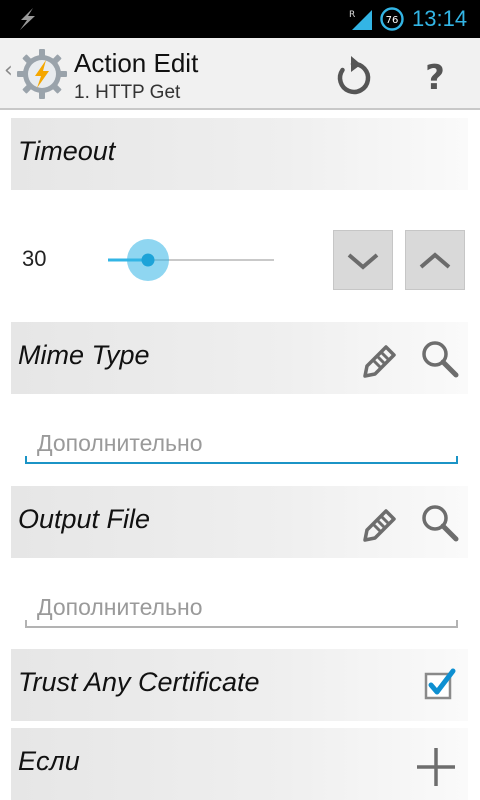  What do you see at coordinates (440, 684) in the screenshot?
I see `trust-certificate-checkbox` at bounding box center [440, 684].